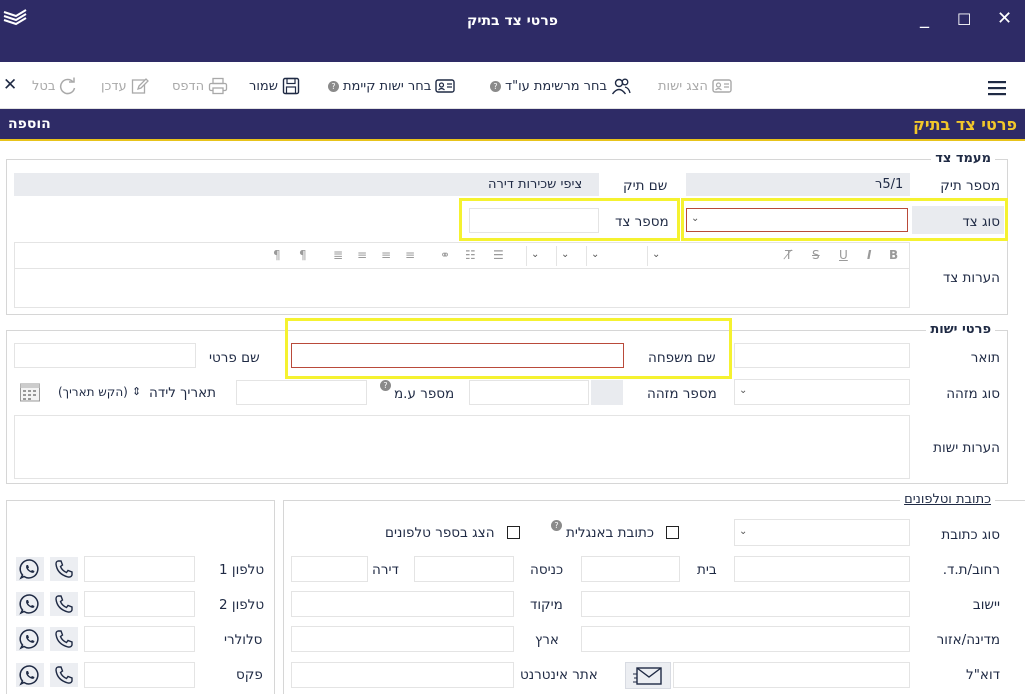 This screenshot has height=694, width=1025. I want to click on choose-entity-button: בחר ישות קיימת ?, so click(390, 86).